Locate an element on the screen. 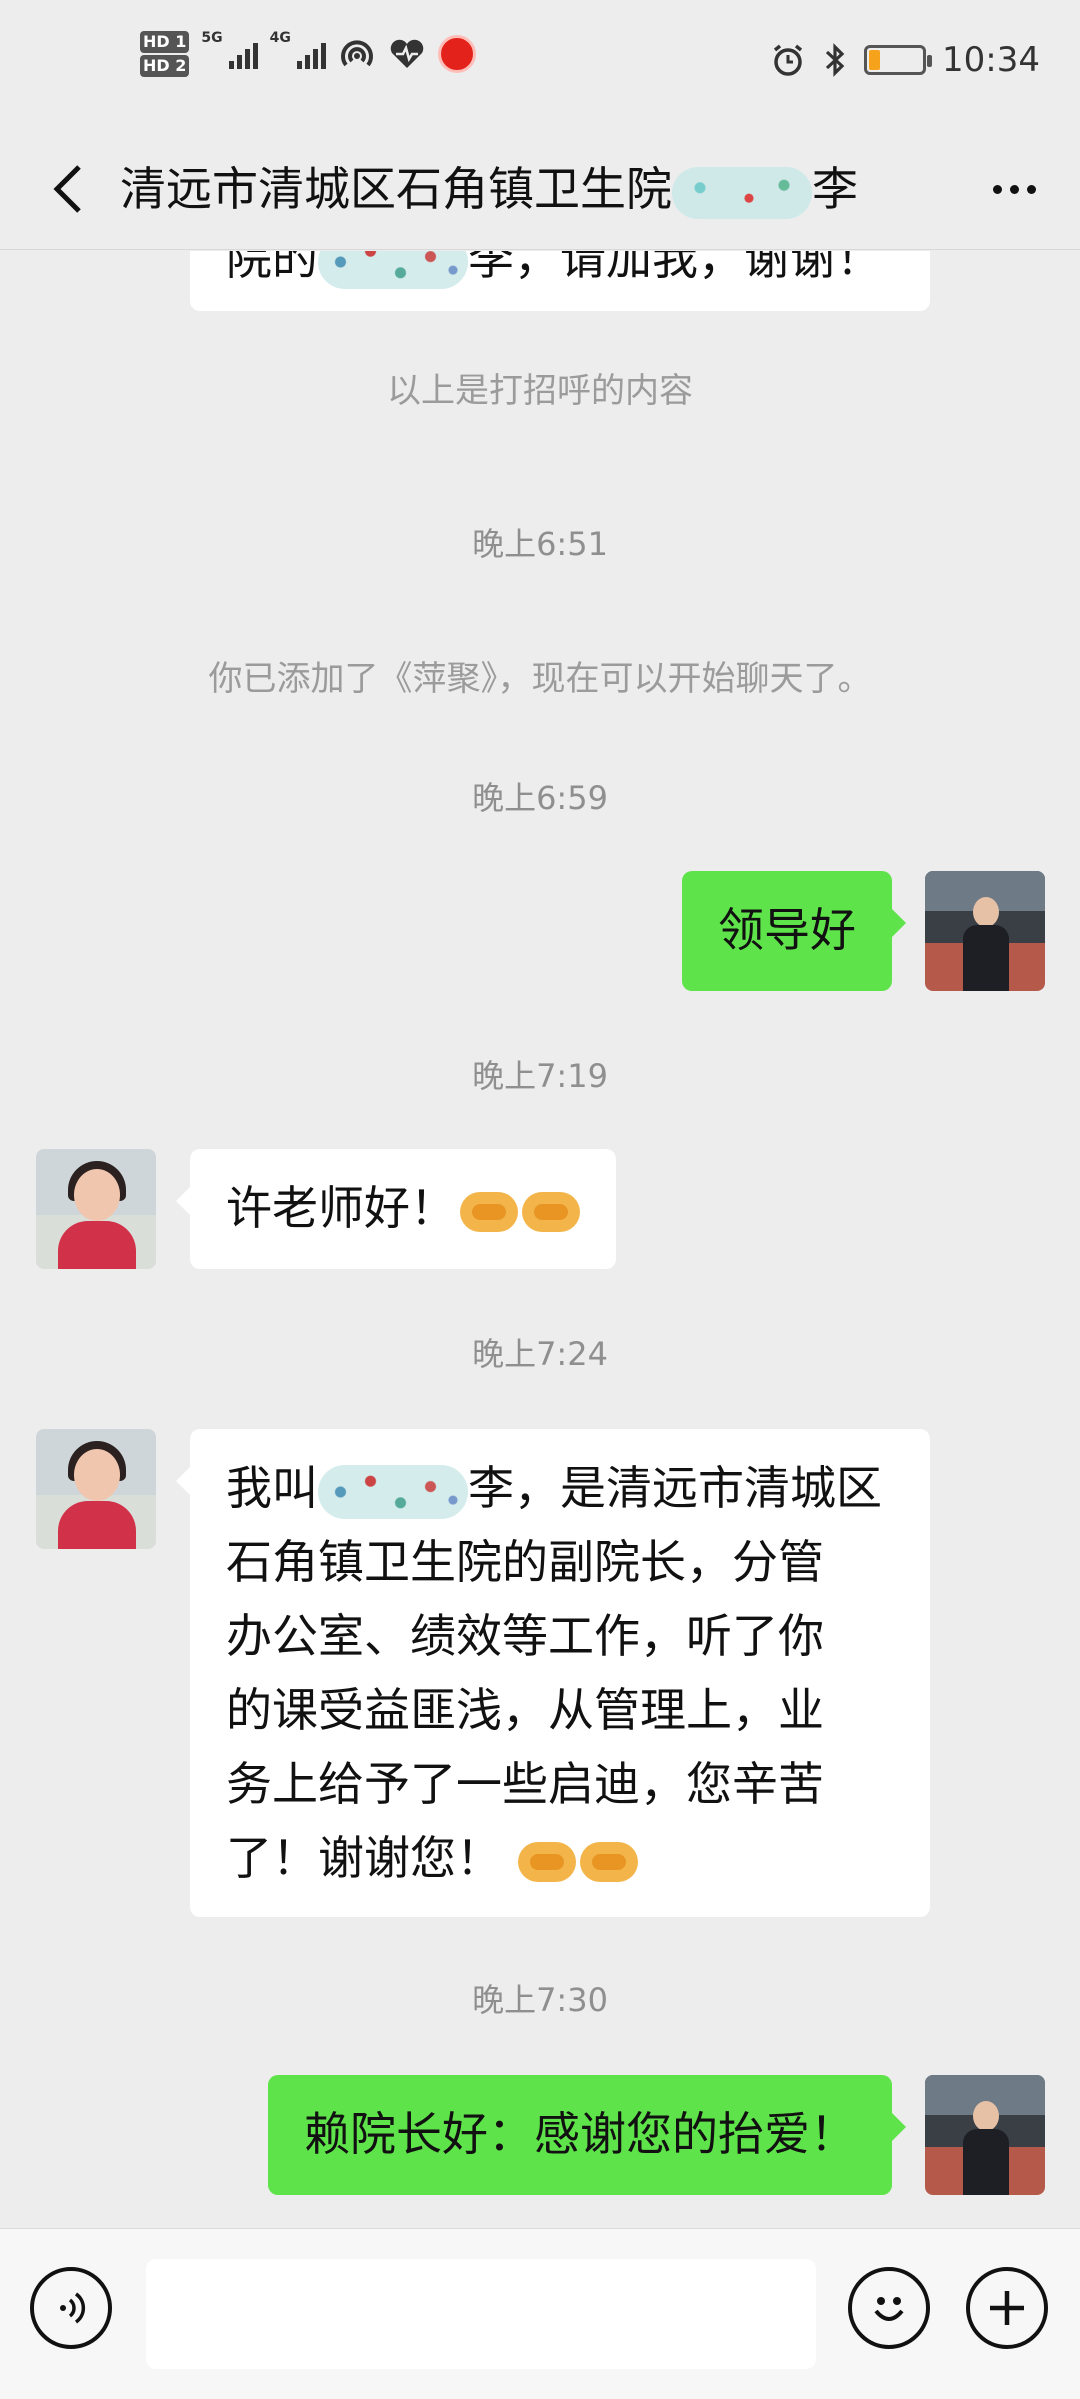  back-button is located at coordinates (69, 189).